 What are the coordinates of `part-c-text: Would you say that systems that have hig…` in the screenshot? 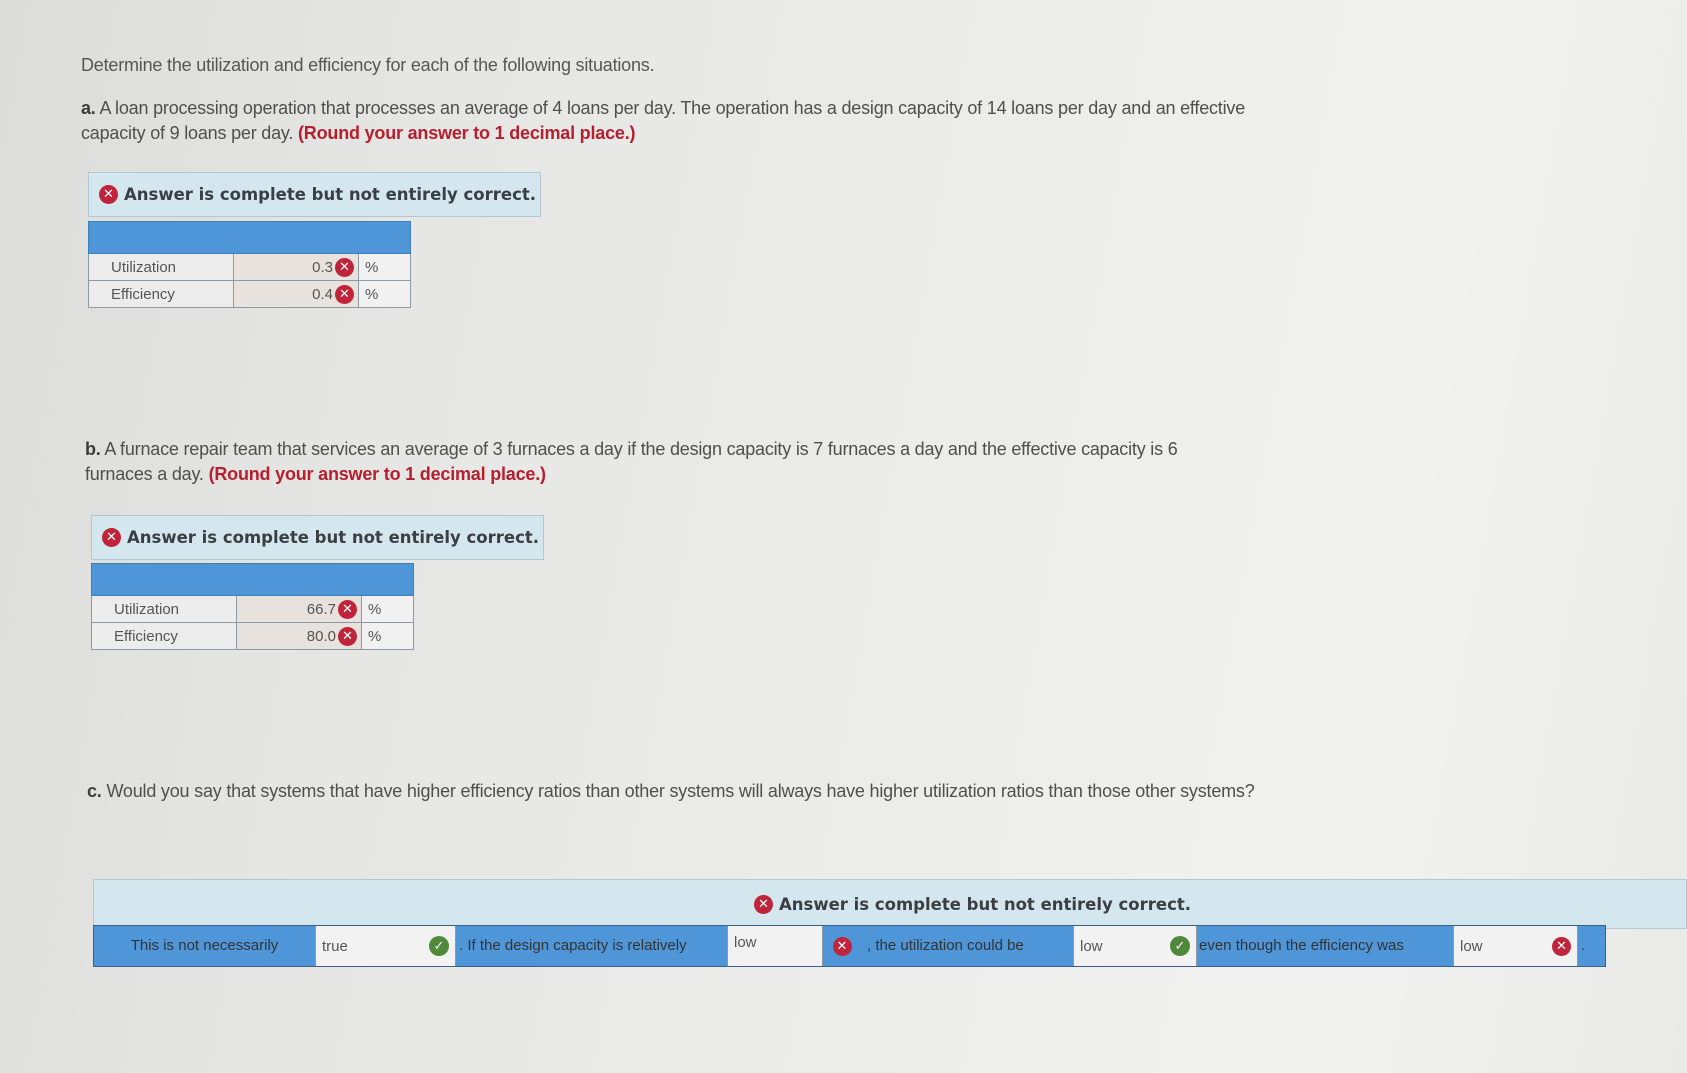 It's located at (680, 791).